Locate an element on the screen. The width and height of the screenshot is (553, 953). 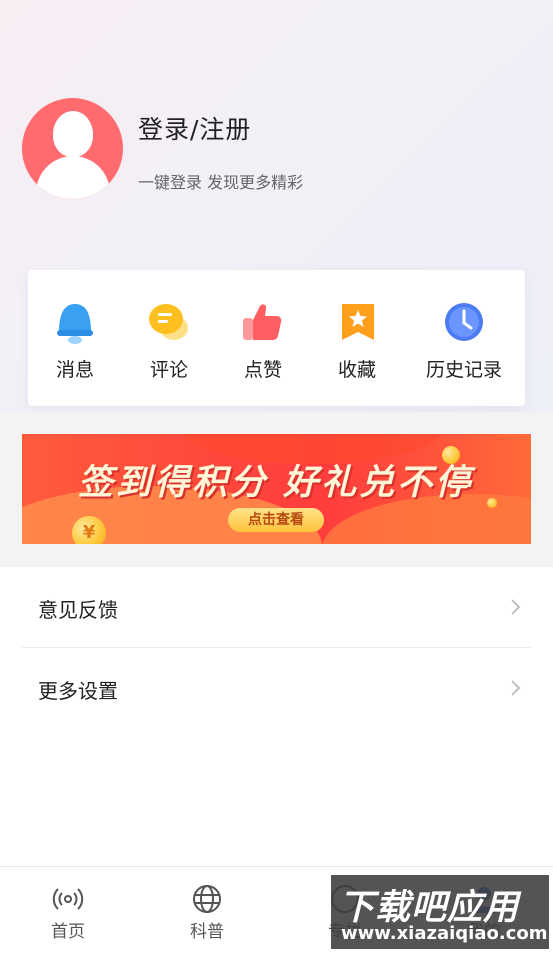
banner-headline: 签到得积分 好礼兑不停 is located at coordinates (276, 483).